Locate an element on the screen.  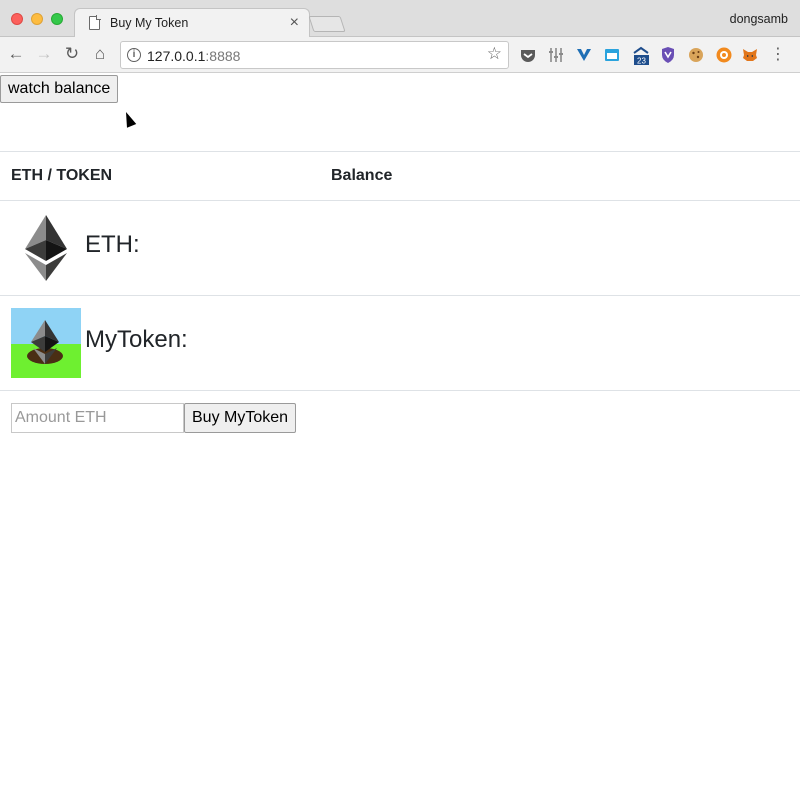
tab-title: Buy My Token is located at coordinates (149, 23).